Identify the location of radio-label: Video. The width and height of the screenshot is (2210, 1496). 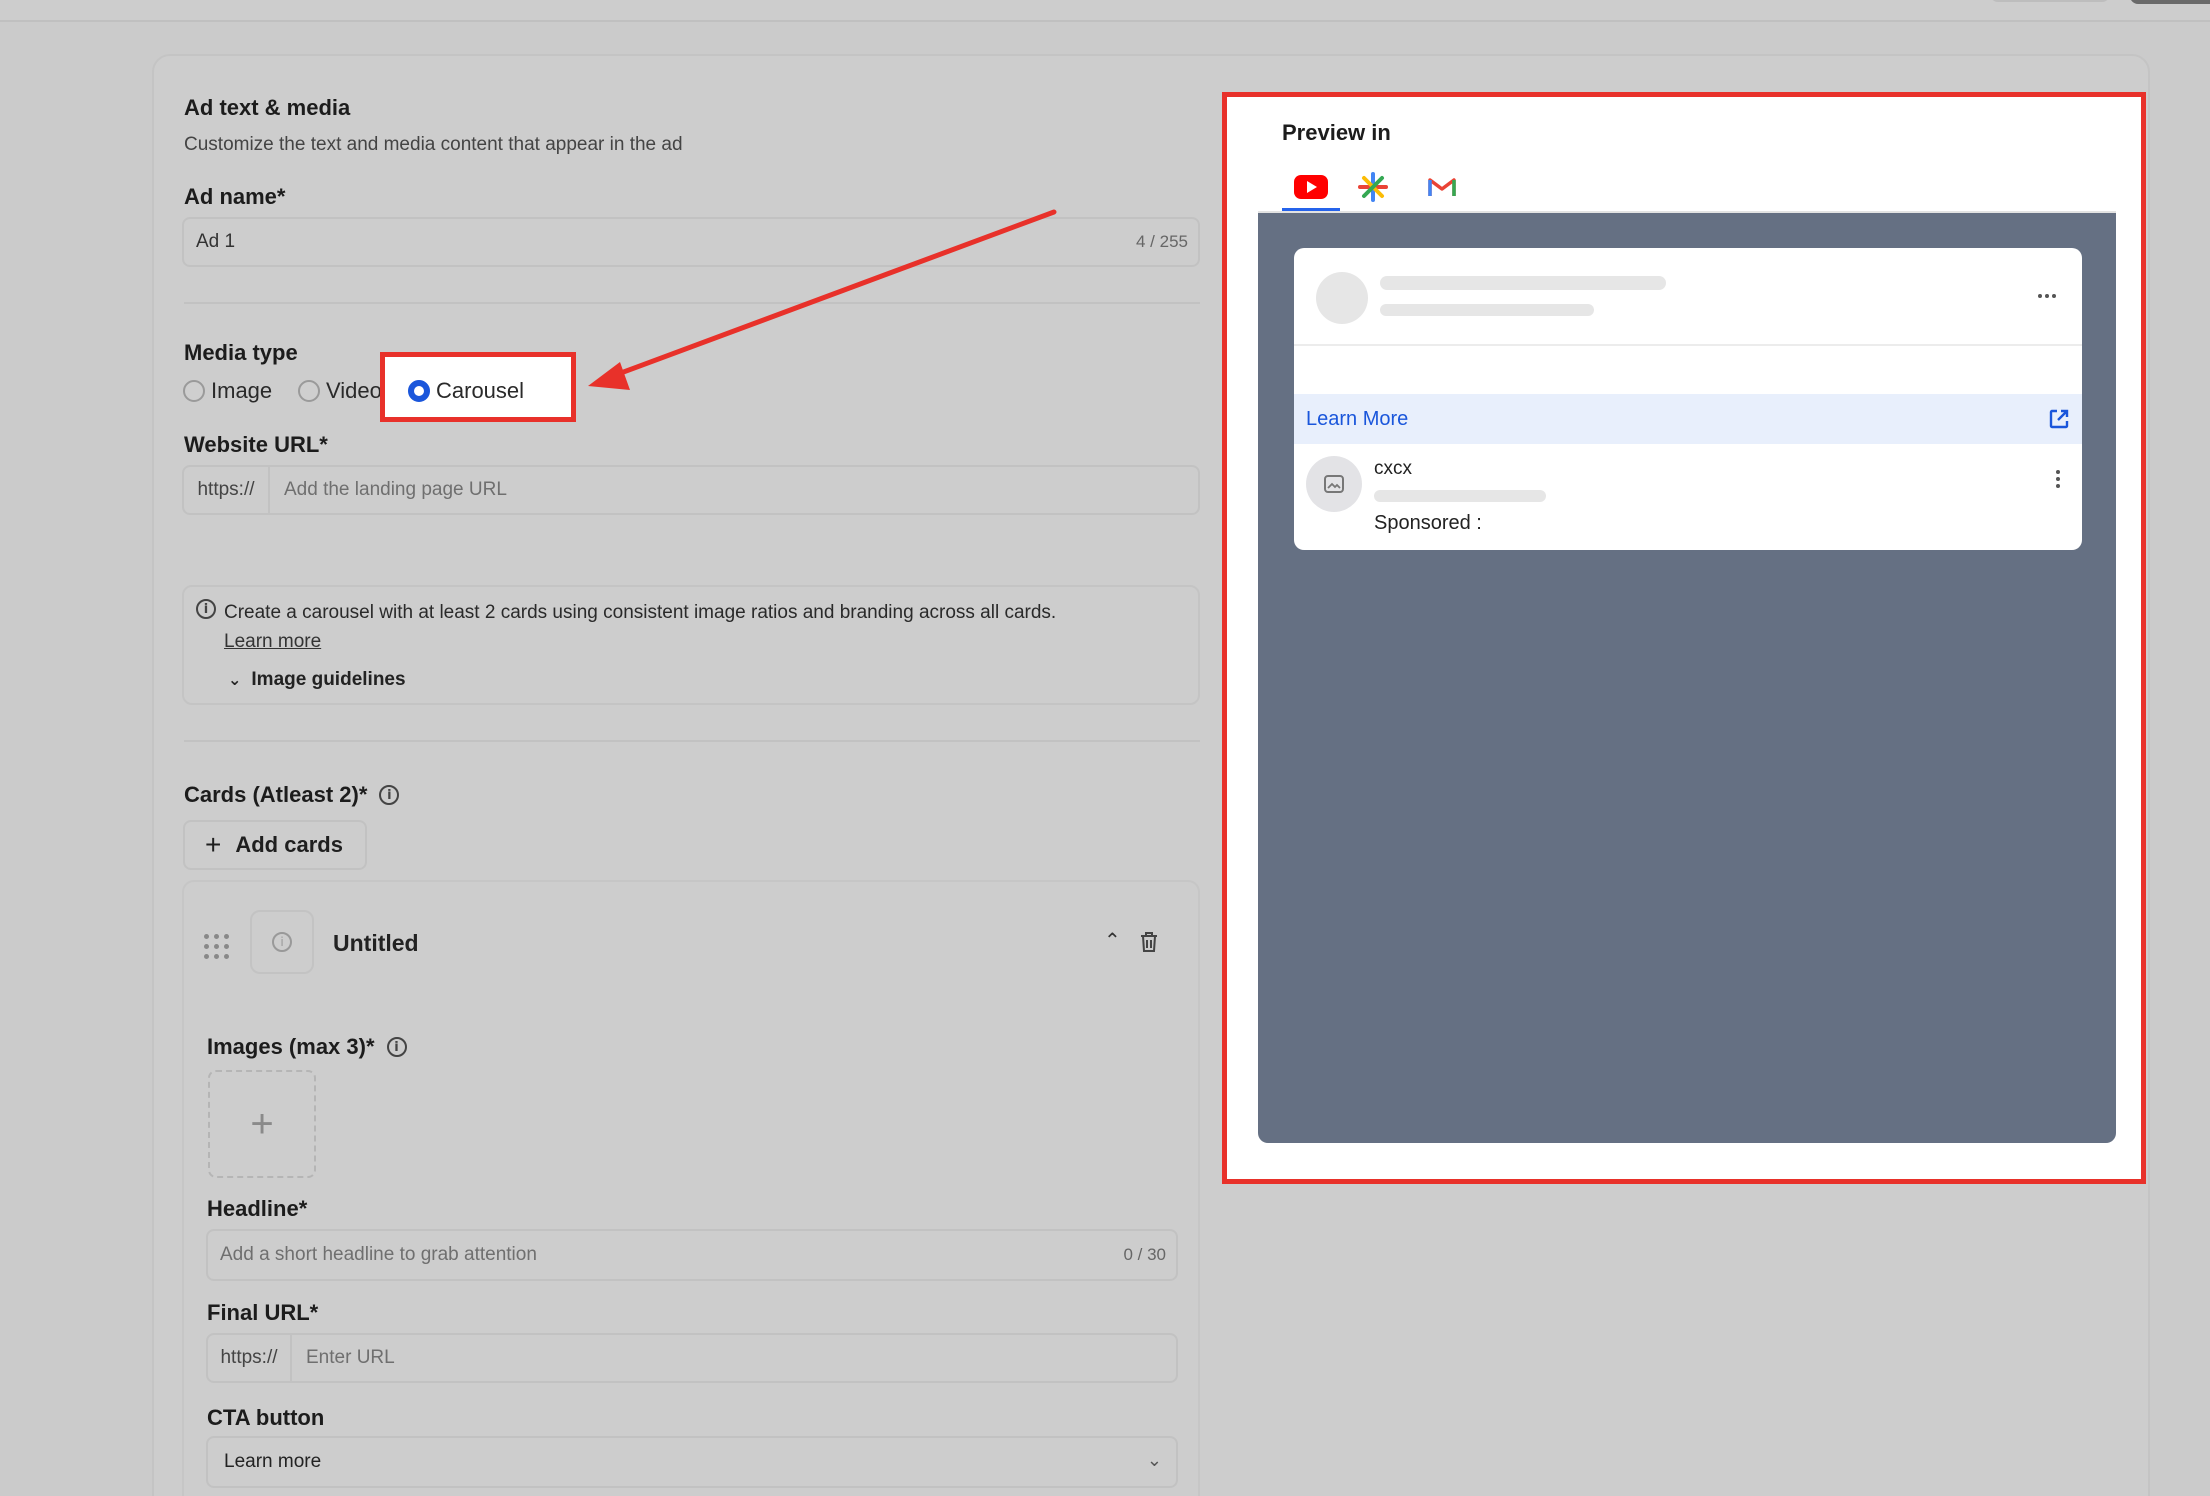
(354, 390).